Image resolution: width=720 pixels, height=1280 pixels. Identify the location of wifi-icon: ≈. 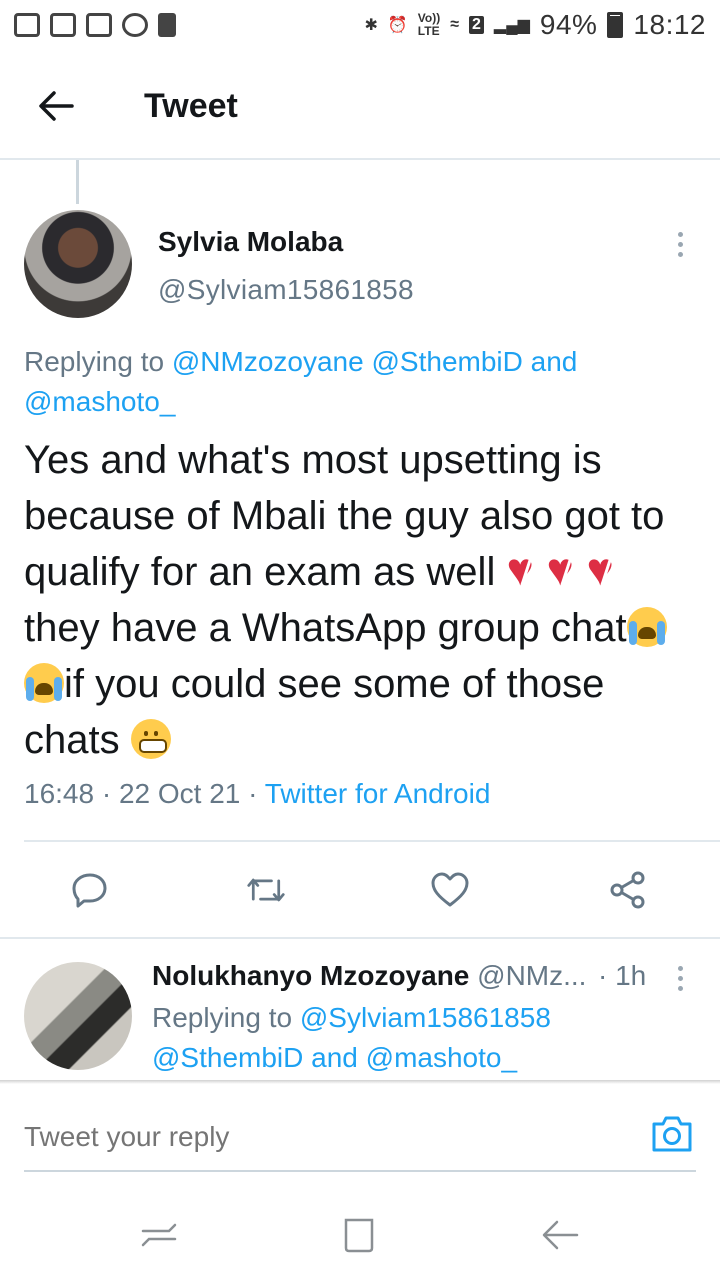
(455, 24).